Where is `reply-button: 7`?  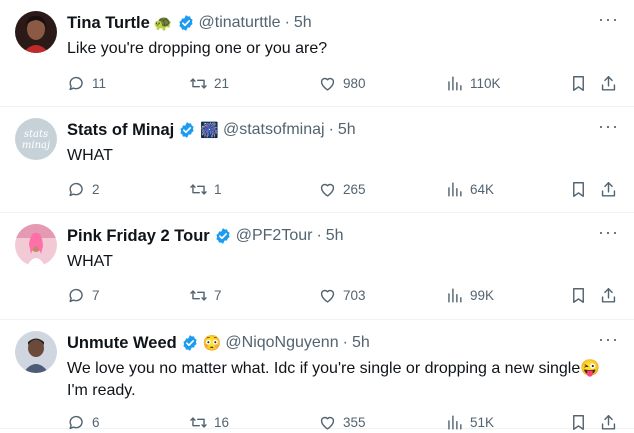
reply-button: 7 is located at coordinates (83, 295).